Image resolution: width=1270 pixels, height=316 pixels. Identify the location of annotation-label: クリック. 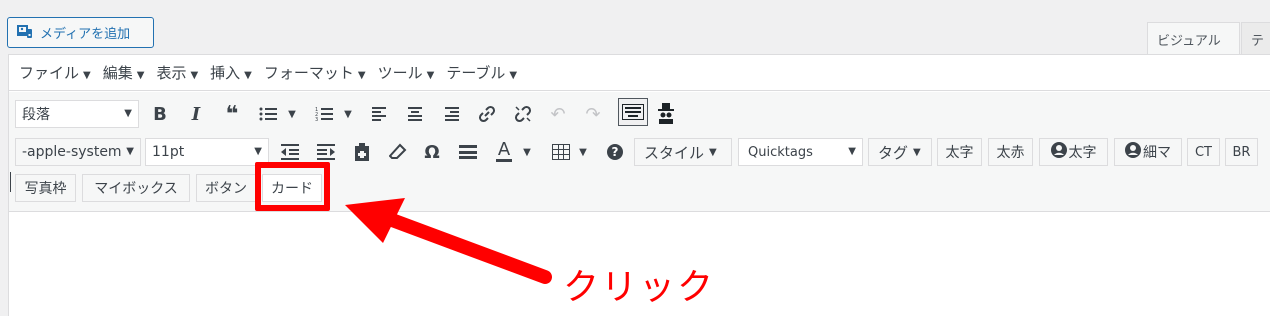
(639, 287).